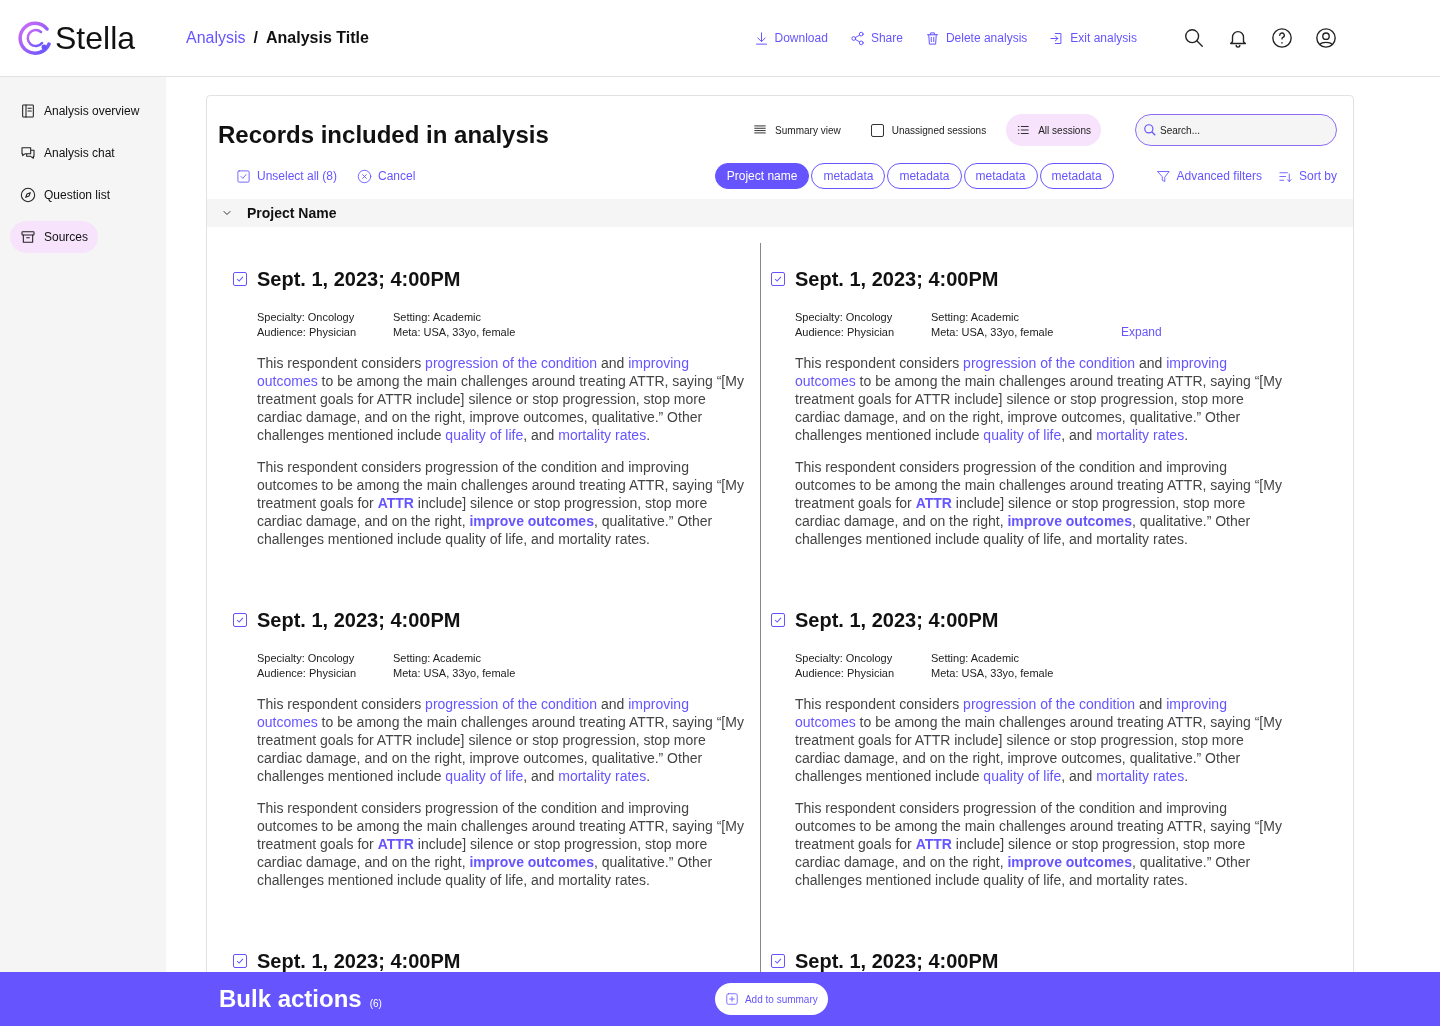 This screenshot has width=1440, height=1026. What do you see at coordinates (780, 213) in the screenshot?
I see `group-header: Project Name` at bounding box center [780, 213].